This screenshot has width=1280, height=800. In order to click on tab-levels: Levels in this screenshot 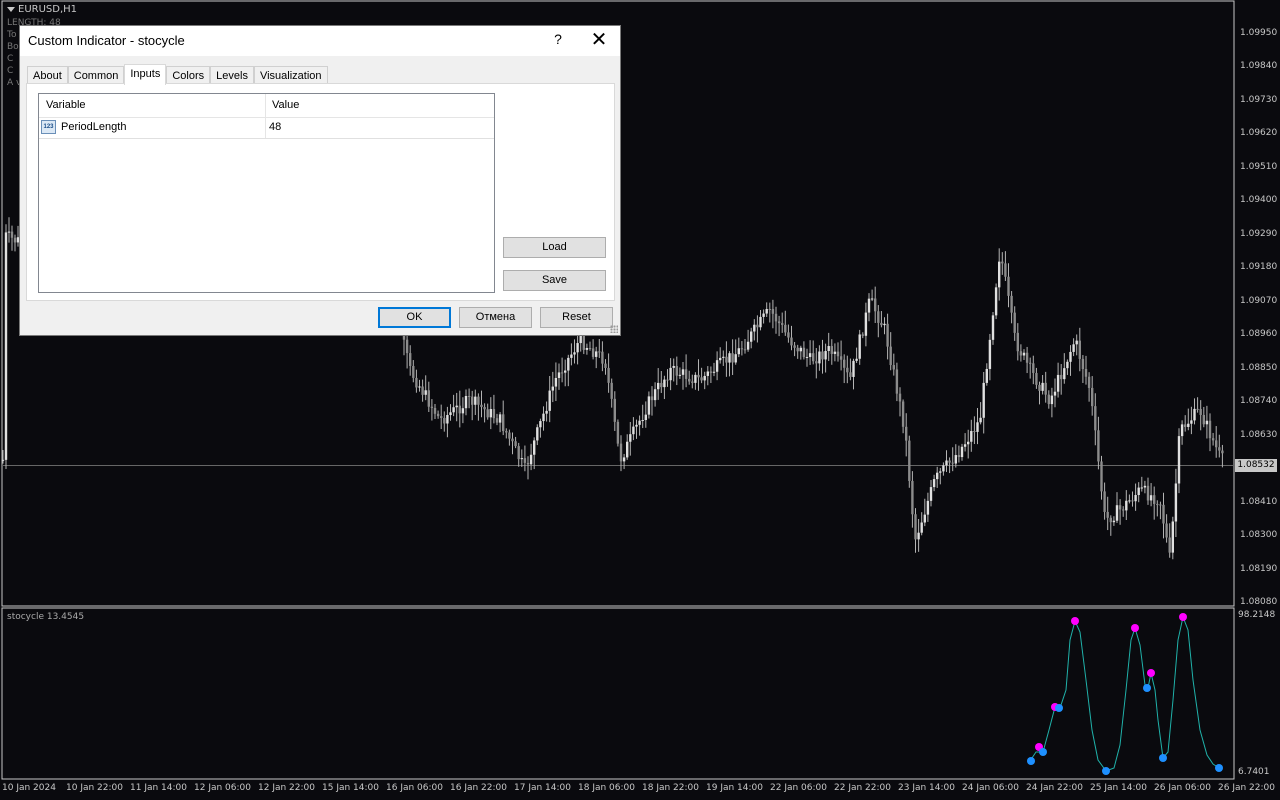, I will do `click(232, 75)`.